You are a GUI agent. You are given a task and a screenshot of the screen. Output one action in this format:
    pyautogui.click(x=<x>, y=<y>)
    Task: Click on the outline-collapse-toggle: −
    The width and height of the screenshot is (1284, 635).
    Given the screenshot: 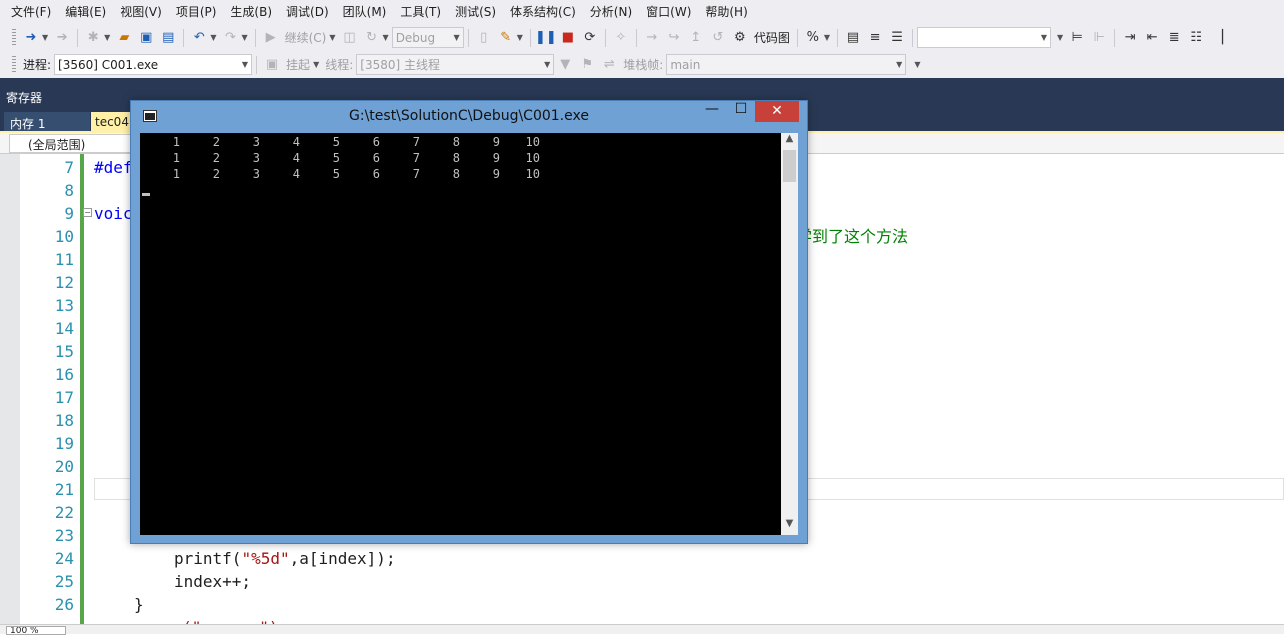 What is the action you would take?
    pyautogui.click(x=87, y=212)
    